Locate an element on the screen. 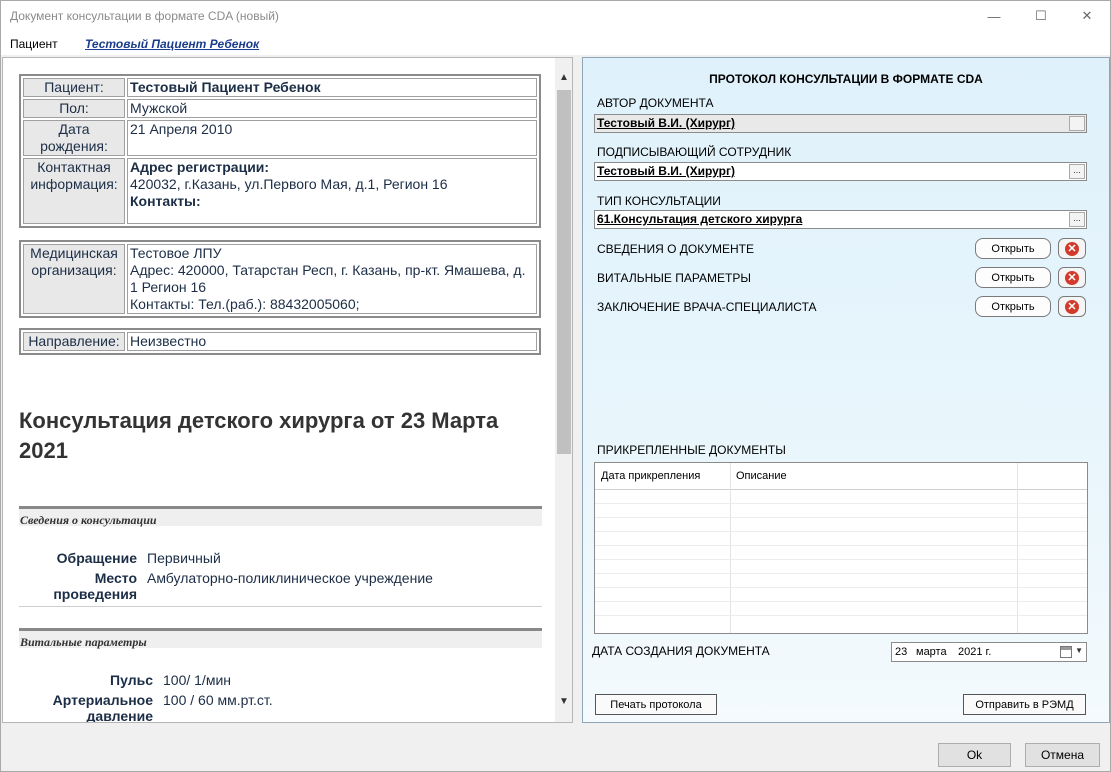 The height and width of the screenshot is (772, 1111). maximize-button: ☐ is located at coordinates (1041, 16).